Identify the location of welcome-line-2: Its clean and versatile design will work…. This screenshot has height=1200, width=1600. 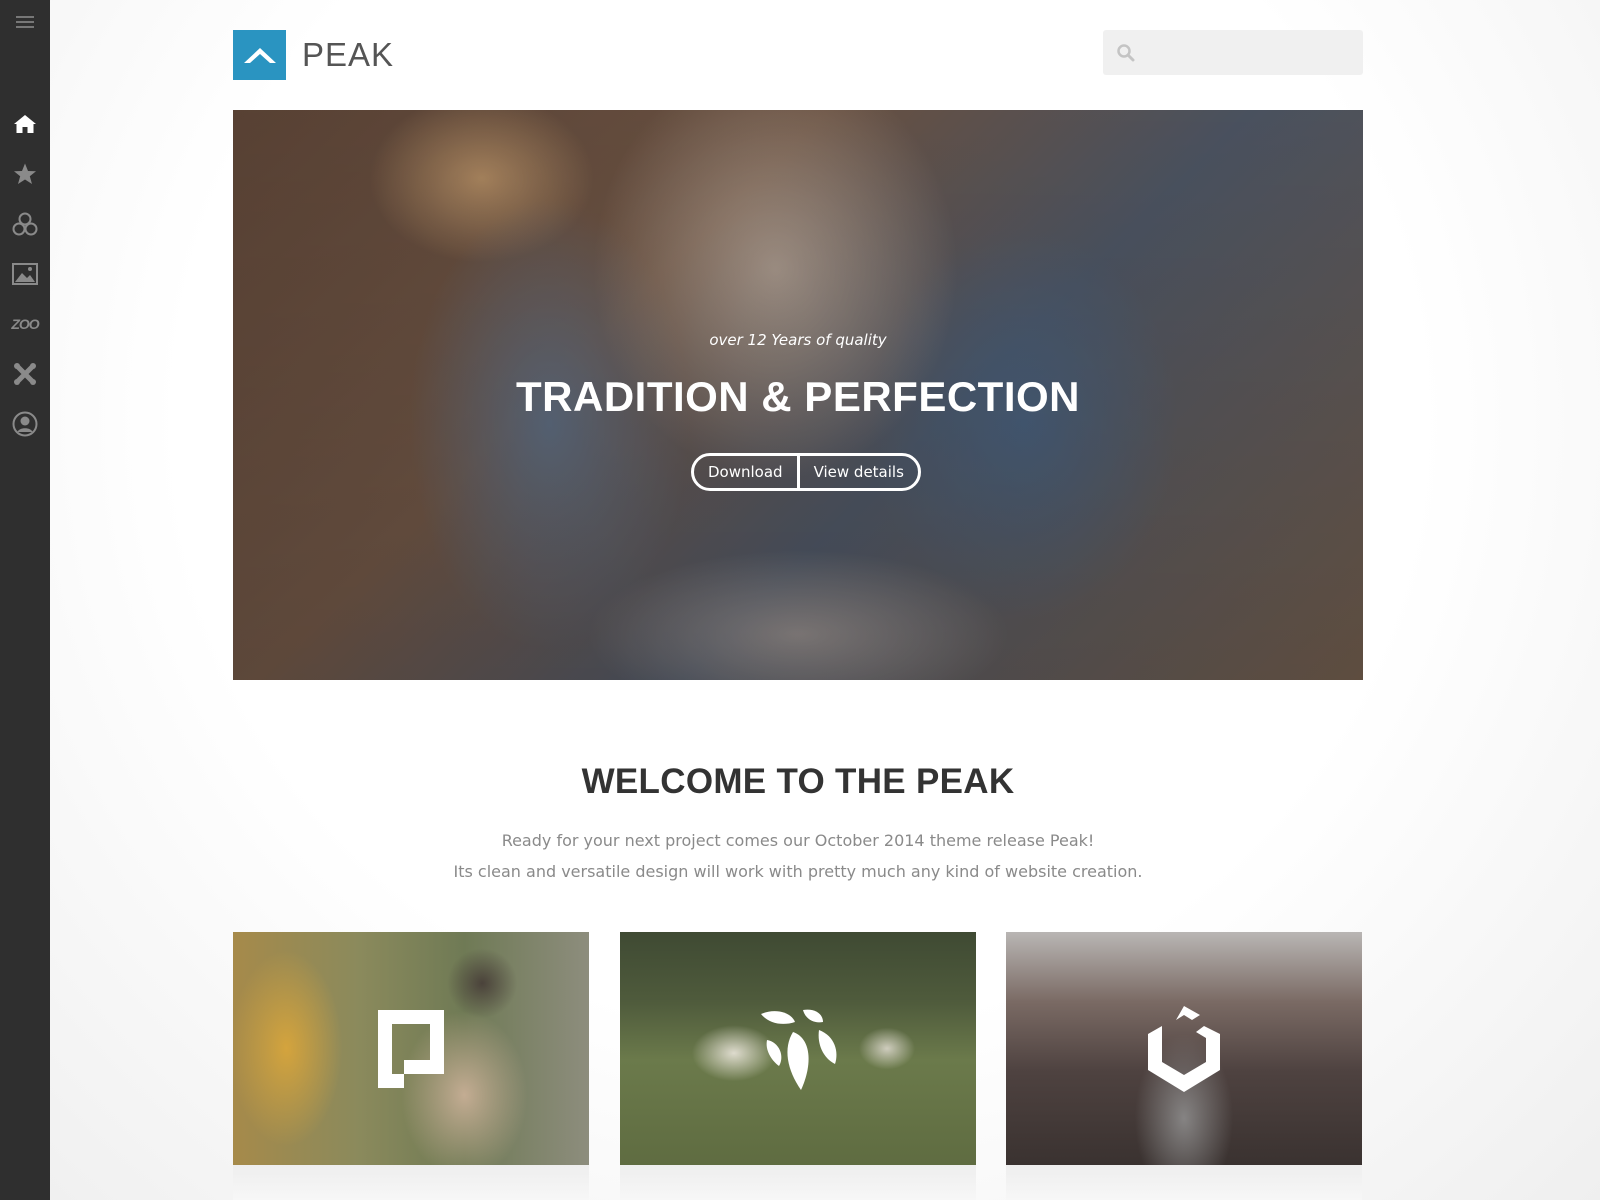
(798, 871).